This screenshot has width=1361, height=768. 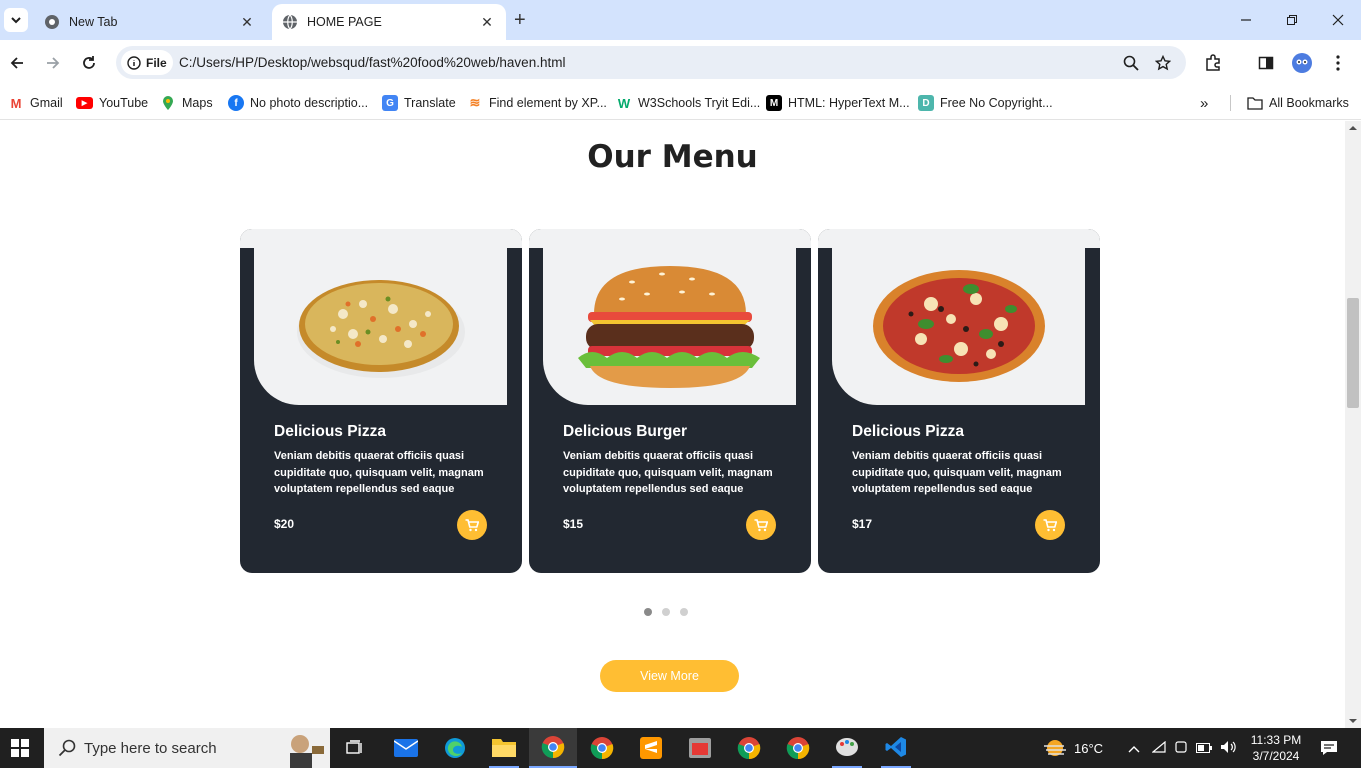 What do you see at coordinates (1298, 103) in the screenshot?
I see `all-bookmarks-button: All Bookmarks` at bounding box center [1298, 103].